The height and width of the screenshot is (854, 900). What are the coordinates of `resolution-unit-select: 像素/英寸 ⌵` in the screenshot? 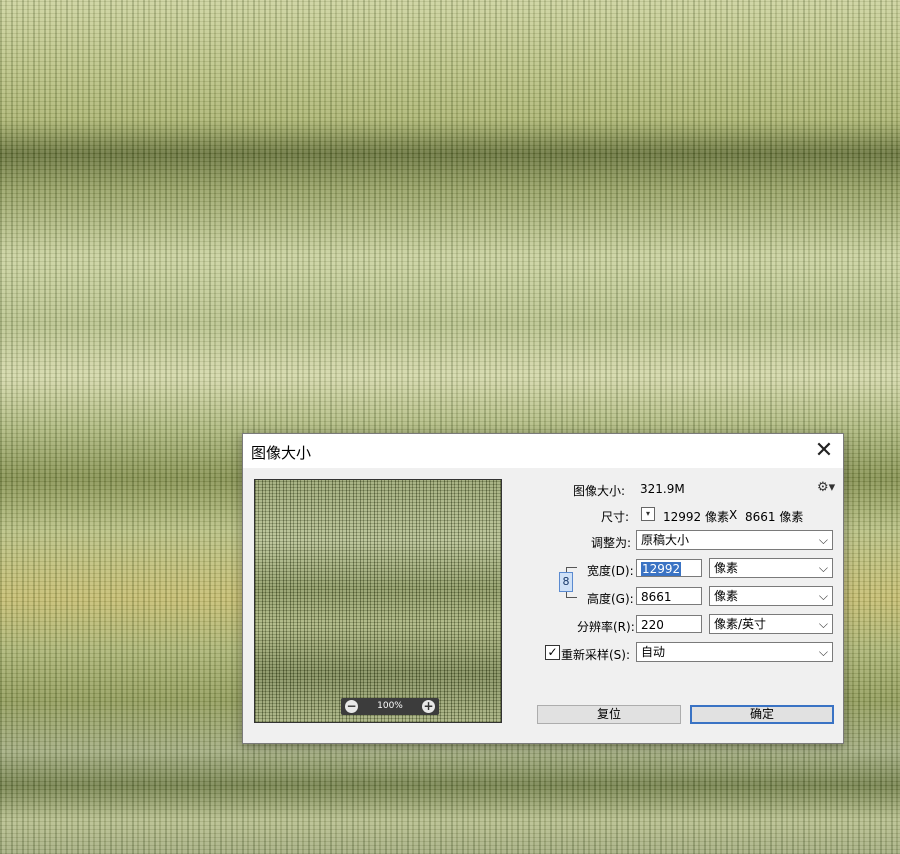 It's located at (771, 624).